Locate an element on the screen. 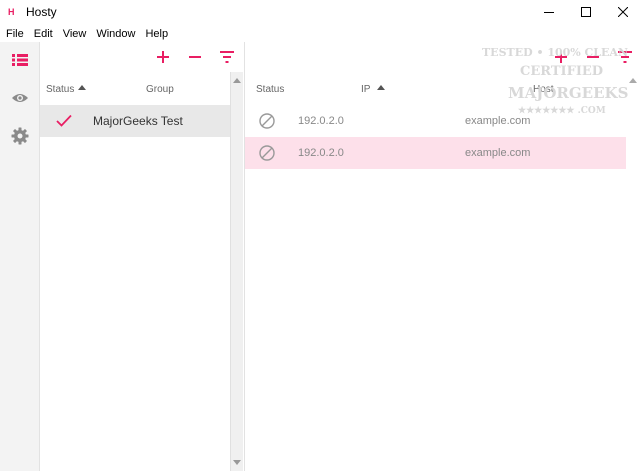  app-icon: H is located at coordinates (11, 12).